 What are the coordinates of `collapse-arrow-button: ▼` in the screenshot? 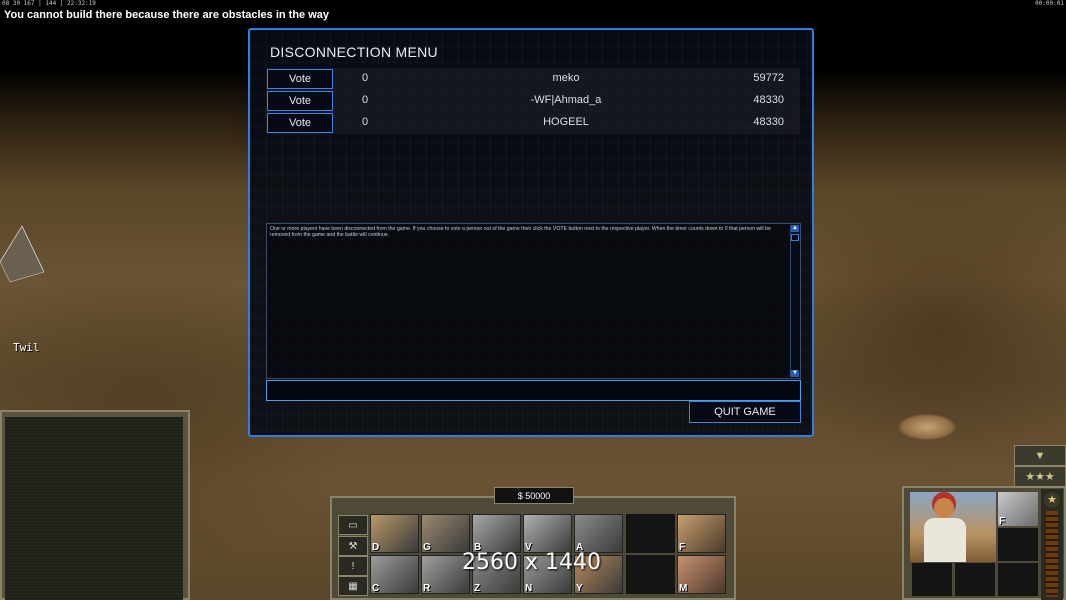 It's located at (1040, 455).